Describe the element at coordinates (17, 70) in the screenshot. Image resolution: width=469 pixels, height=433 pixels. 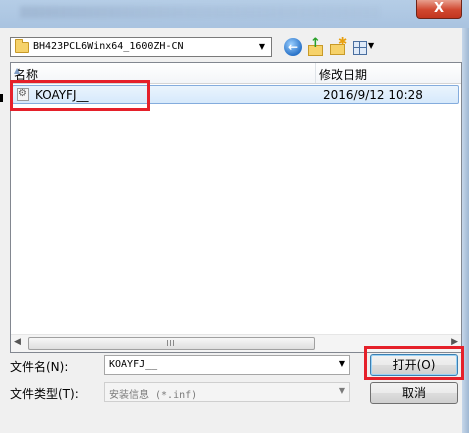
I see `sort-up-icon: ▲` at that location.